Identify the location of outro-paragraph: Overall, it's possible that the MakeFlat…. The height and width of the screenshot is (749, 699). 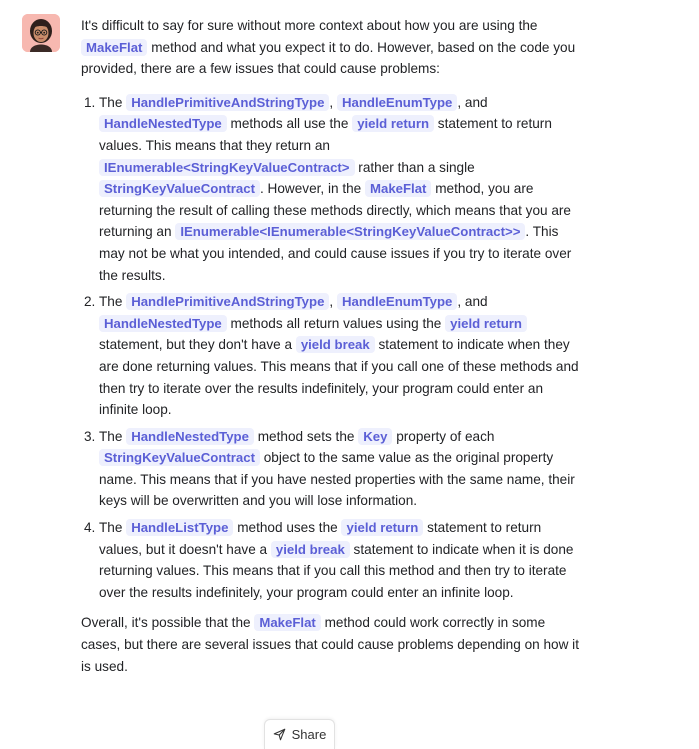
(331, 644).